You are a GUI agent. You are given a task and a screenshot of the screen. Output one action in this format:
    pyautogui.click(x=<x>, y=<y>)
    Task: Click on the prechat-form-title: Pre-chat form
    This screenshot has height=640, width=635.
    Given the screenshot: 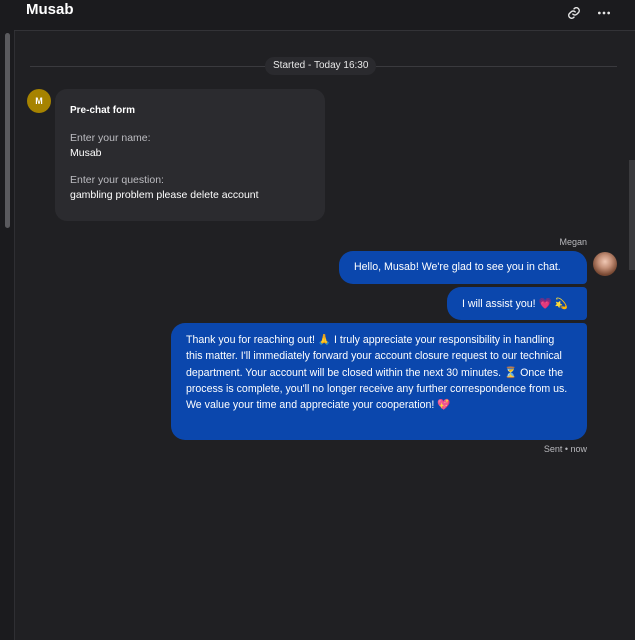 What is the action you would take?
    pyautogui.click(x=103, y=110)
    